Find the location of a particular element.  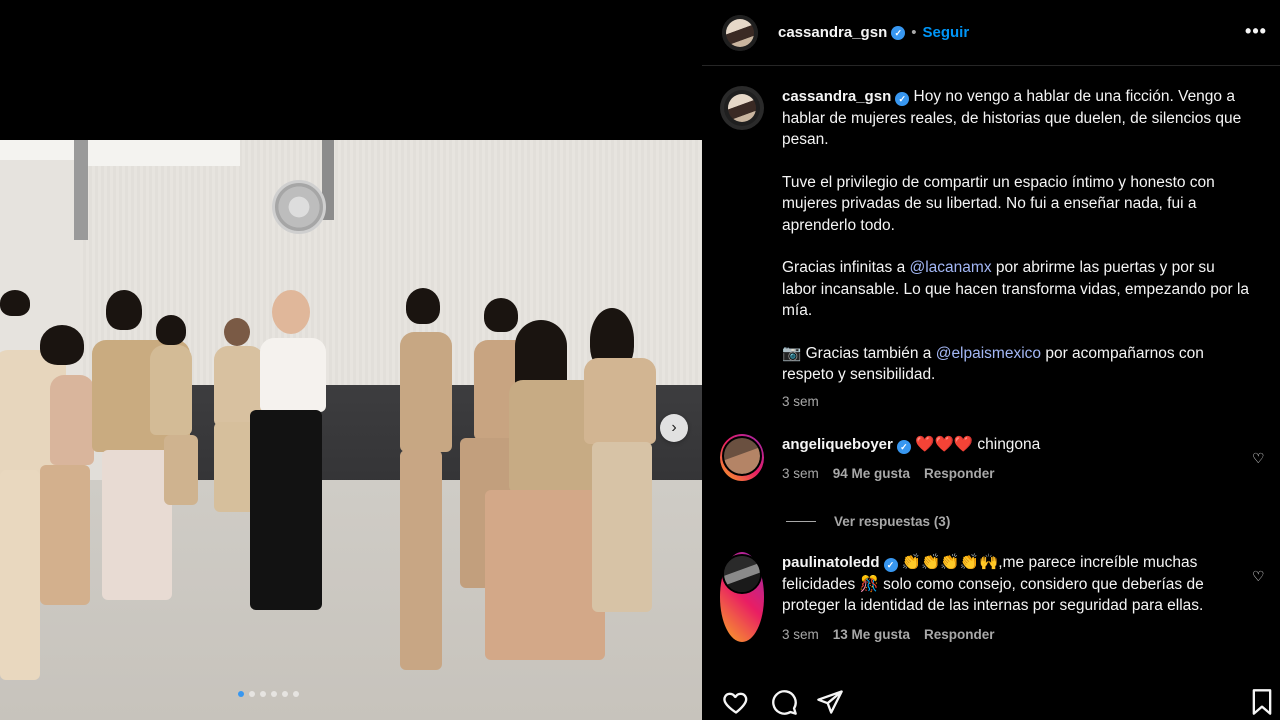

caption-username: cassandra_gsn is located at coordinates (836, 96).